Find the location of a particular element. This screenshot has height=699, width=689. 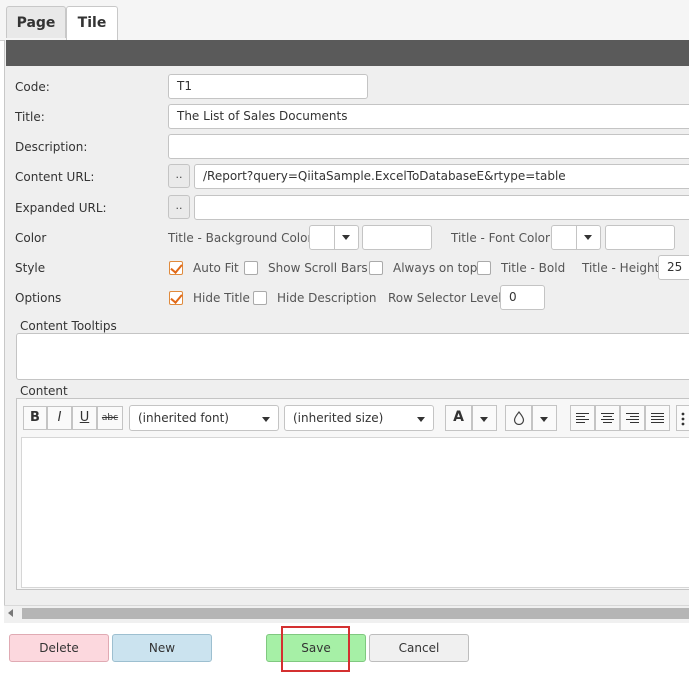

panel-header-bar is located at coordinates (347, 53).